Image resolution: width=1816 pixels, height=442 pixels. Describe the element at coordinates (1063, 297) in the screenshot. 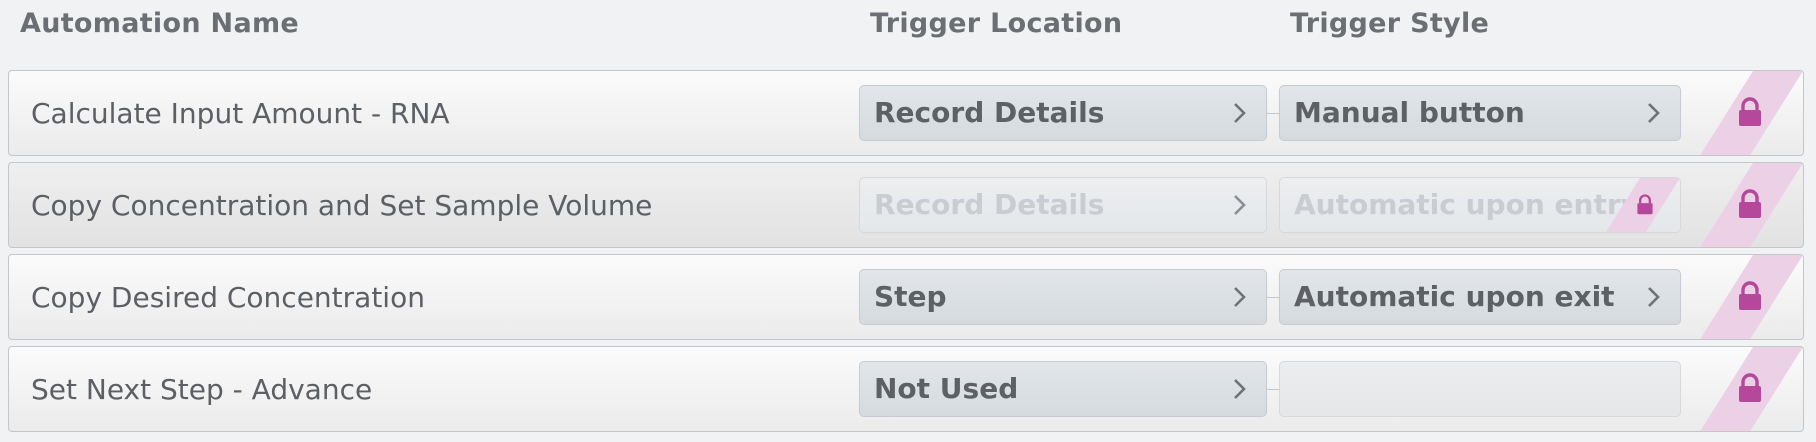

I see `trigger-location-select: Step` at that location.